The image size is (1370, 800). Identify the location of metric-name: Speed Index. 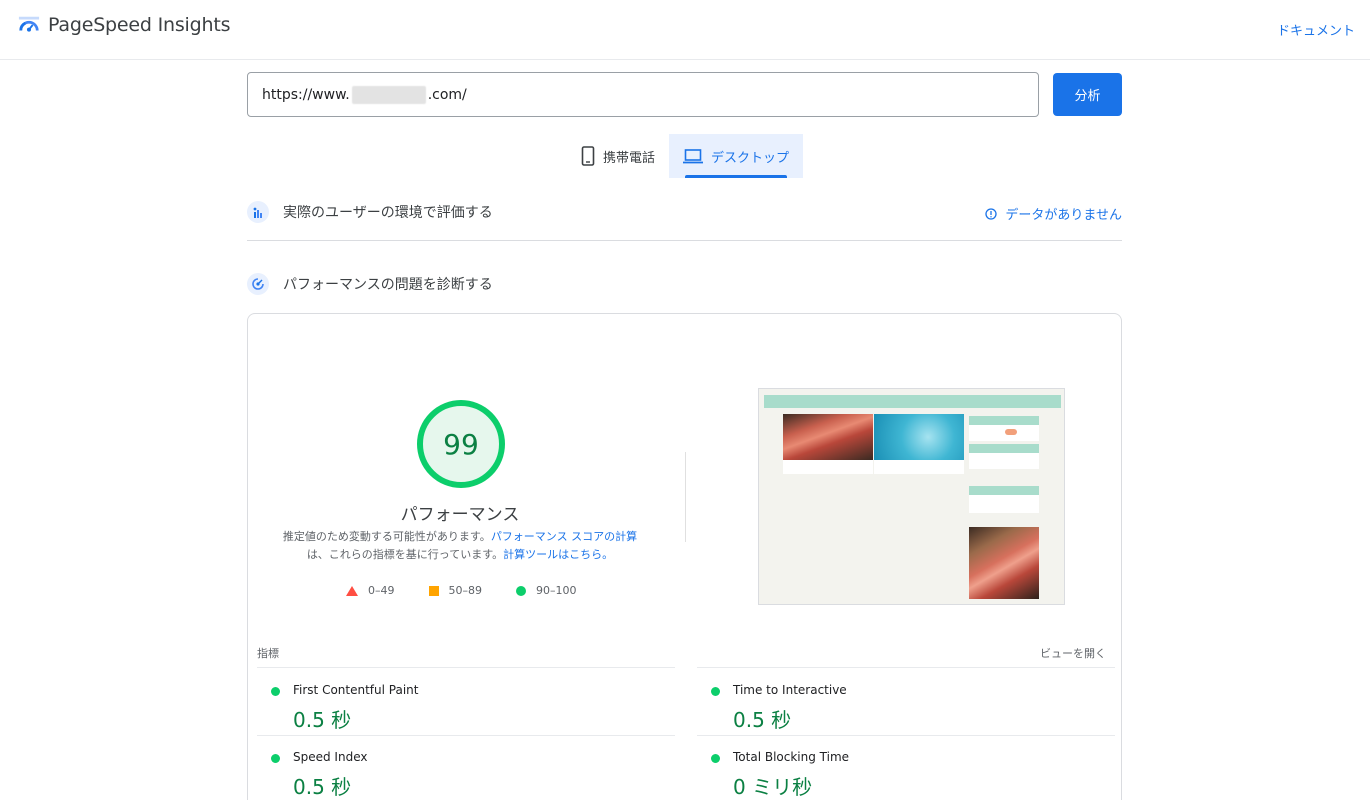
(330, 757).